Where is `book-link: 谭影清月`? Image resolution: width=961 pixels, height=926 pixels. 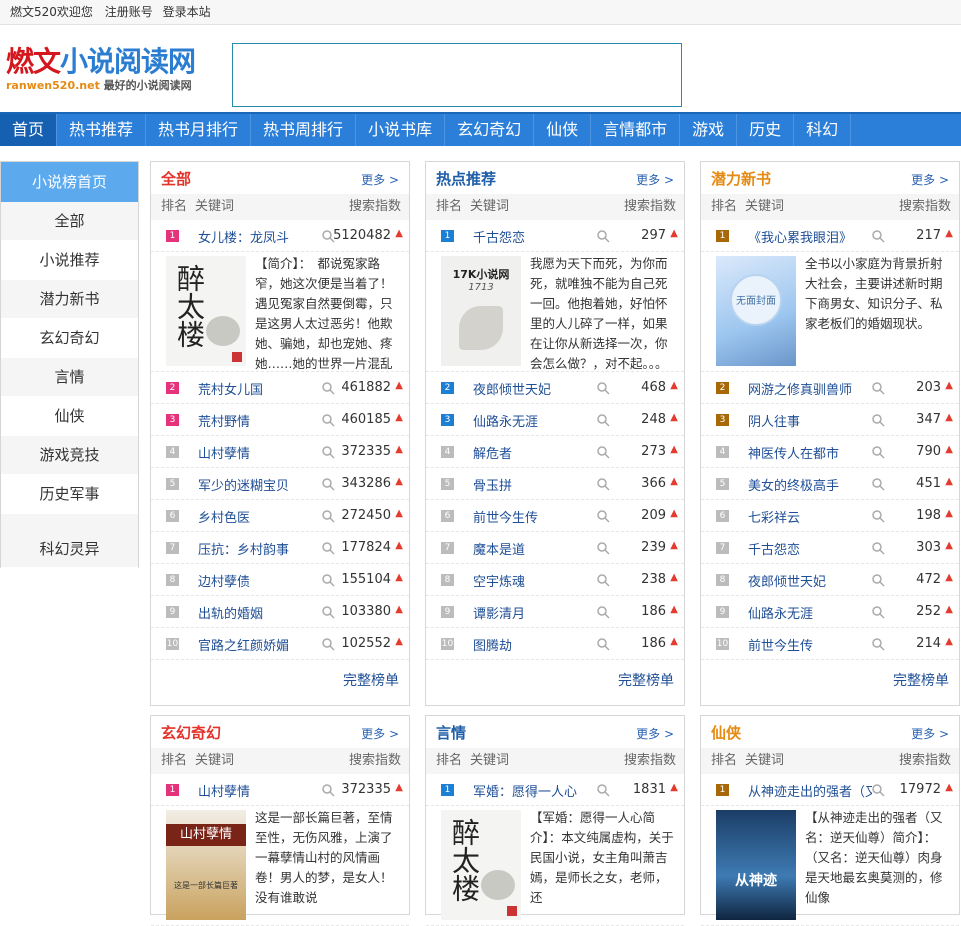
book-link: 谭影清月 is located at coordinates (499, 612).